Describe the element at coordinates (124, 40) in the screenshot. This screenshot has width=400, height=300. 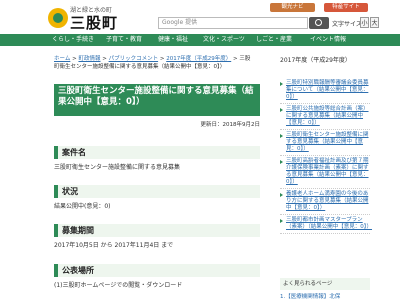
I see `nav-item-childcare: 子育て・教育` at that location.